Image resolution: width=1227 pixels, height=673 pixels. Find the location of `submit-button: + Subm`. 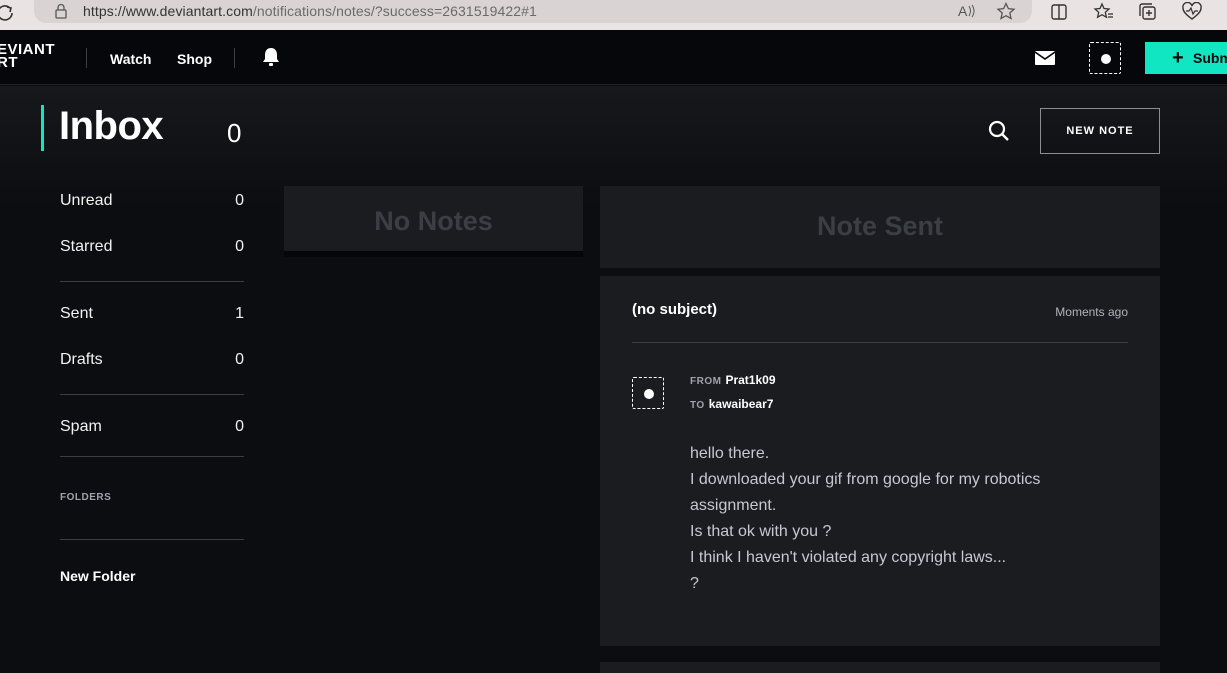

submit-button: + Subm is located at coordinates (1186, 58).